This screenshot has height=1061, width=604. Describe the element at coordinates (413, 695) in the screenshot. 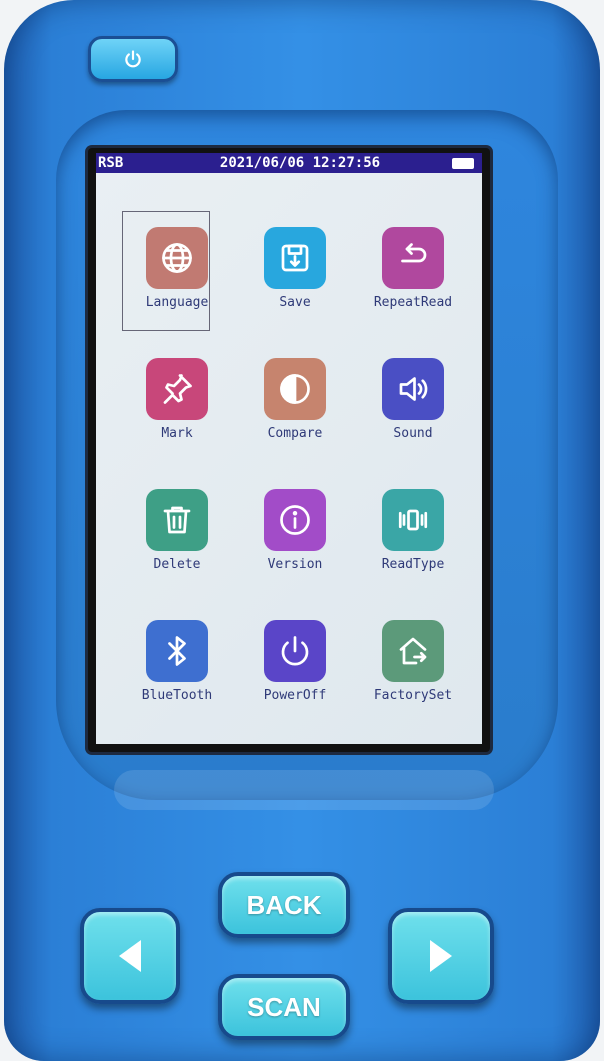

I see `menu-item-label: FactorySet` at that location.